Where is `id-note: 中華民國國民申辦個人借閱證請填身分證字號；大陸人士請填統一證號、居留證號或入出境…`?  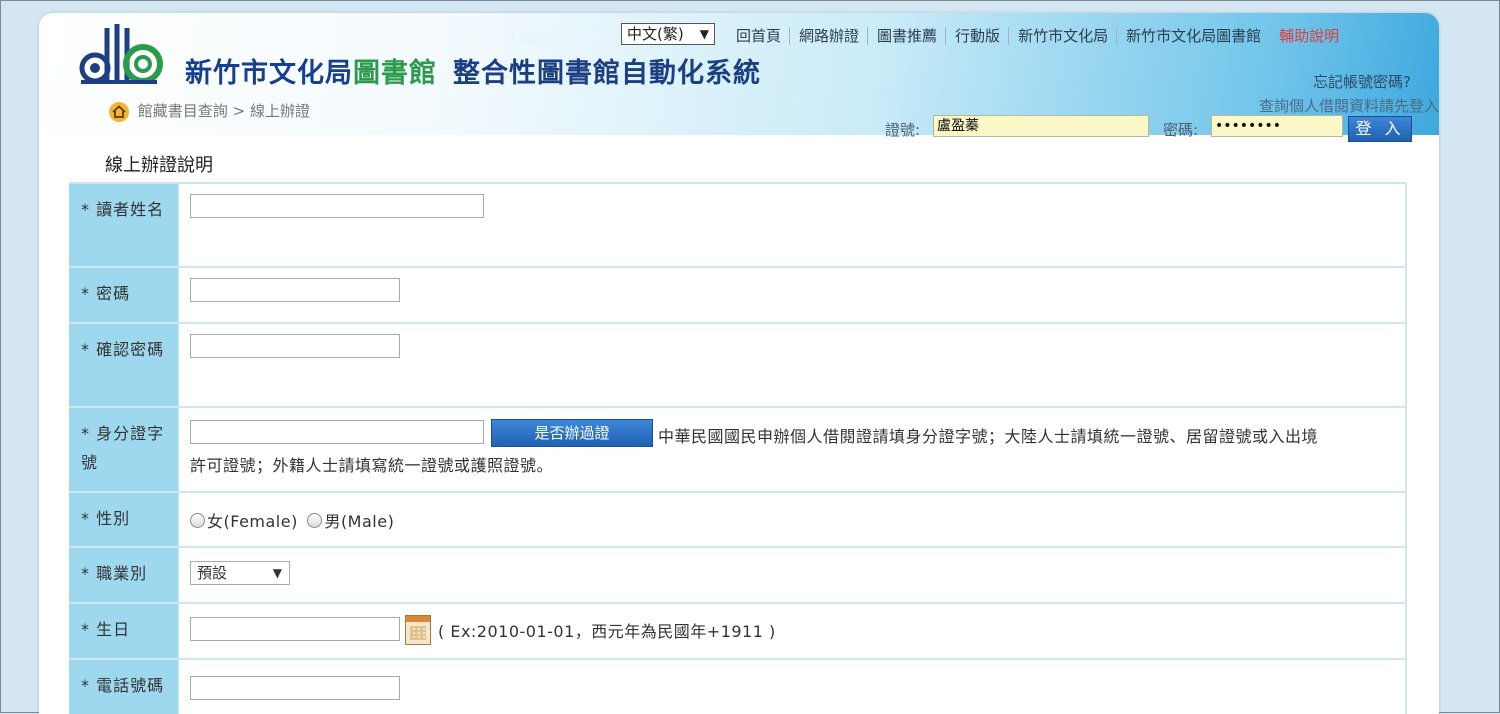
id-note: 中華民國國民申辦個人借閱證請填身分證字號；大陸人士請填統一證號、居留證號或入出境… is located at coordinates (791, 448).